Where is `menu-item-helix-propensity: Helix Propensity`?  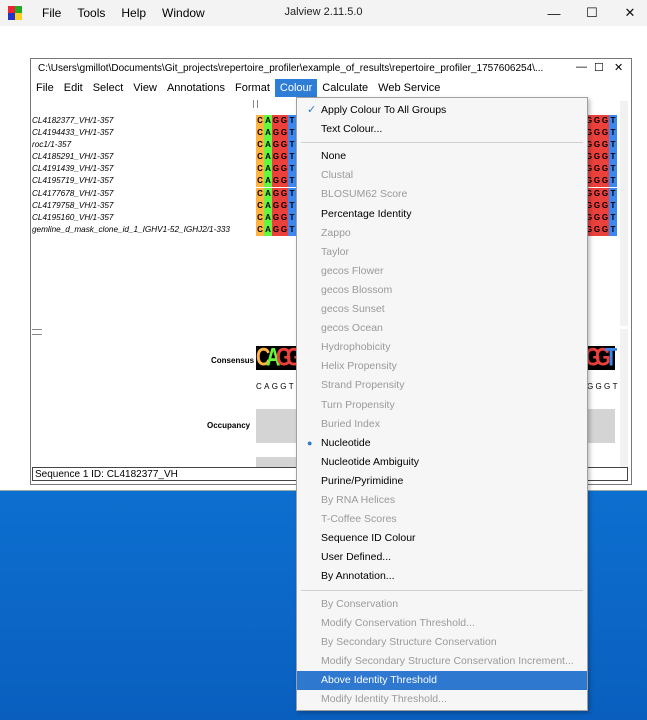
menu-item-helix-propensity: Helix Propensity is located at coordinates (442, 366).